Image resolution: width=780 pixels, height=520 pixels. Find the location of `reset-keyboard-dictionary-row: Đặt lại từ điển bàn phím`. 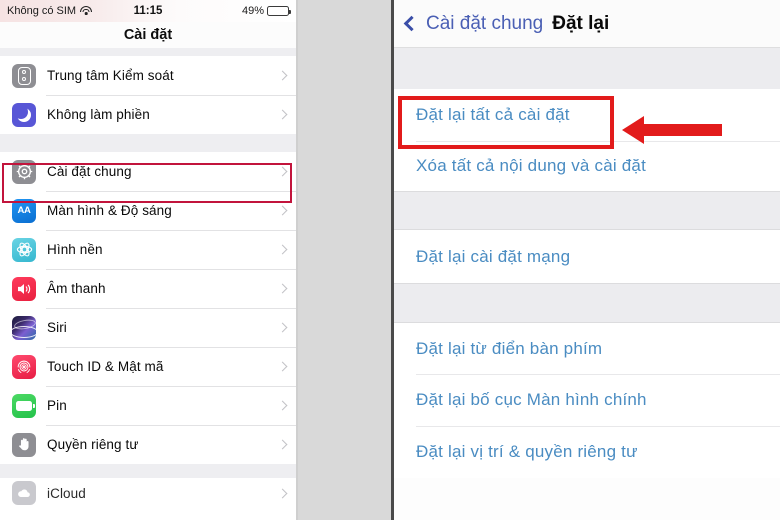

reset-keyboard-dictionary-row: Đặt lại từ điển bàn phím is located at coordinates (587, 348).